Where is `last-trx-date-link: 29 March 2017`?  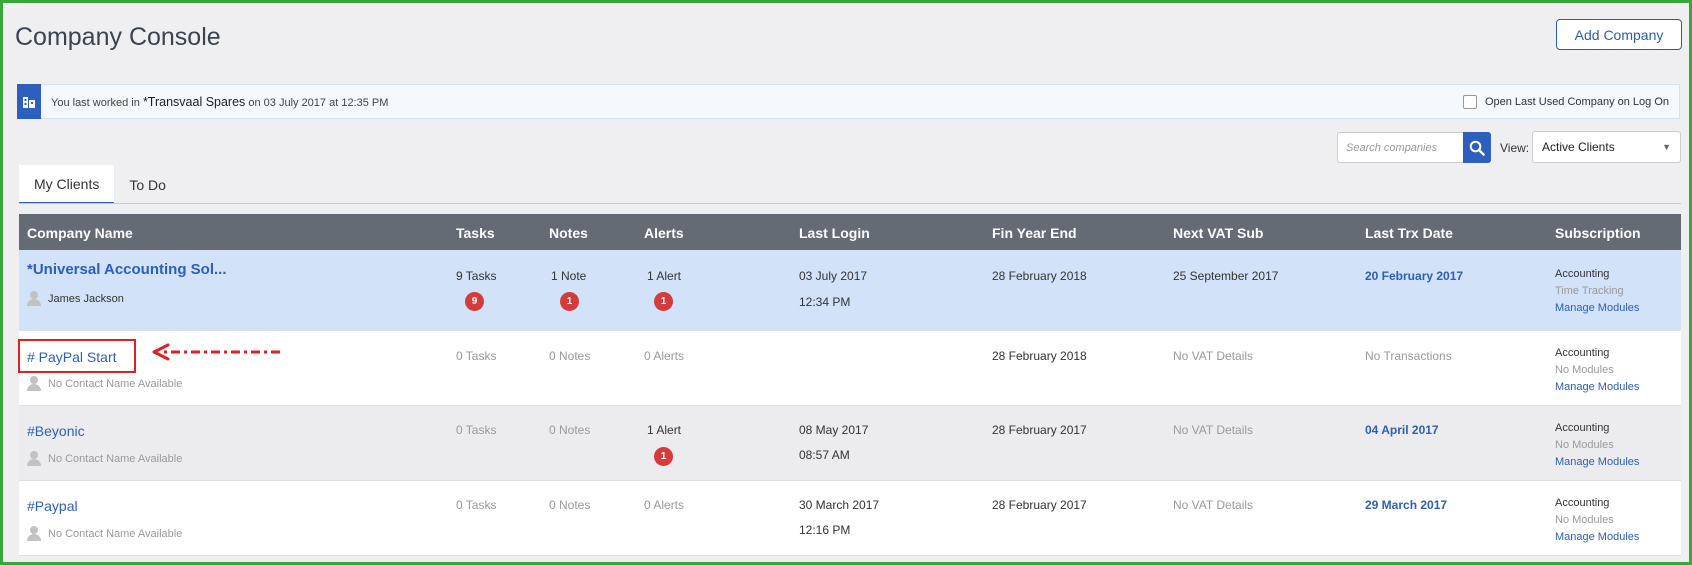
last-trx-date-link: 29 March 2017 is located at coordinates (1406, 505).